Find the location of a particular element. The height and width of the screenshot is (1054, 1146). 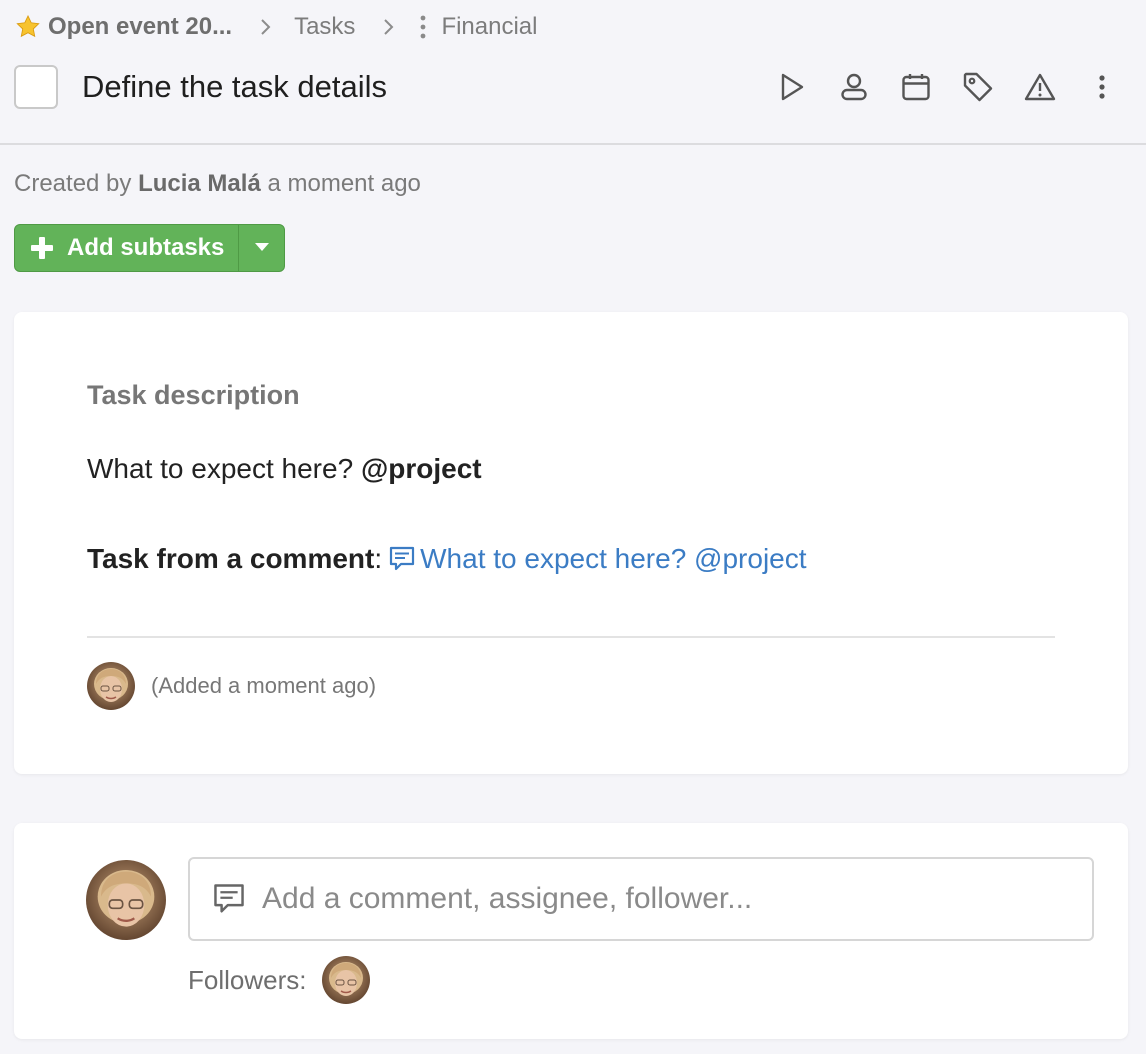

breadcrumb: Open event 20... Tasks Financial is located at coordinates (275, 27).